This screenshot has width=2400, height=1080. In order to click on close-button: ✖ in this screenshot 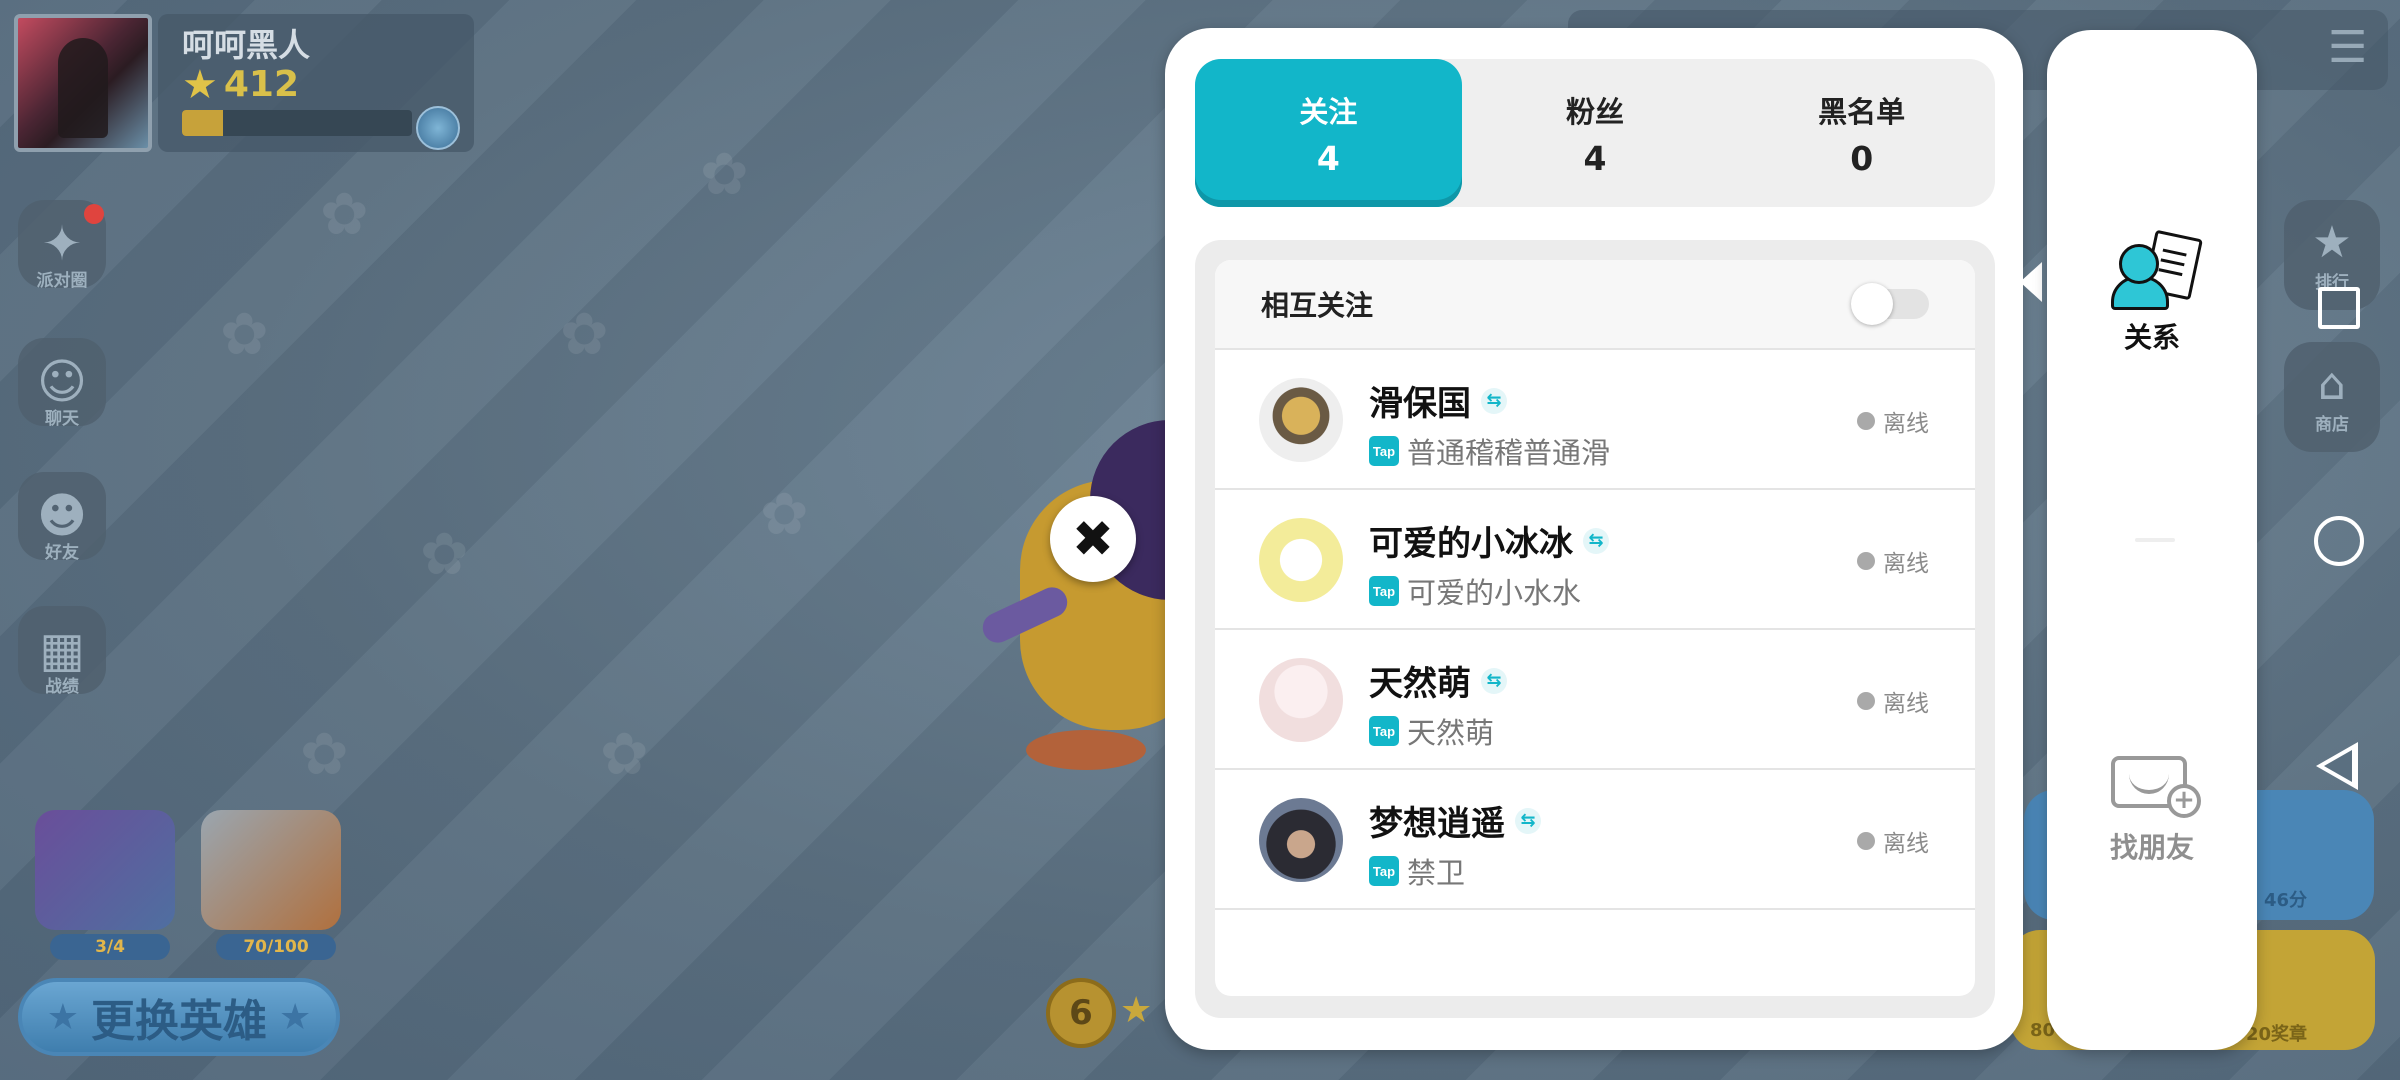, I will do `click(1093, 539)`.